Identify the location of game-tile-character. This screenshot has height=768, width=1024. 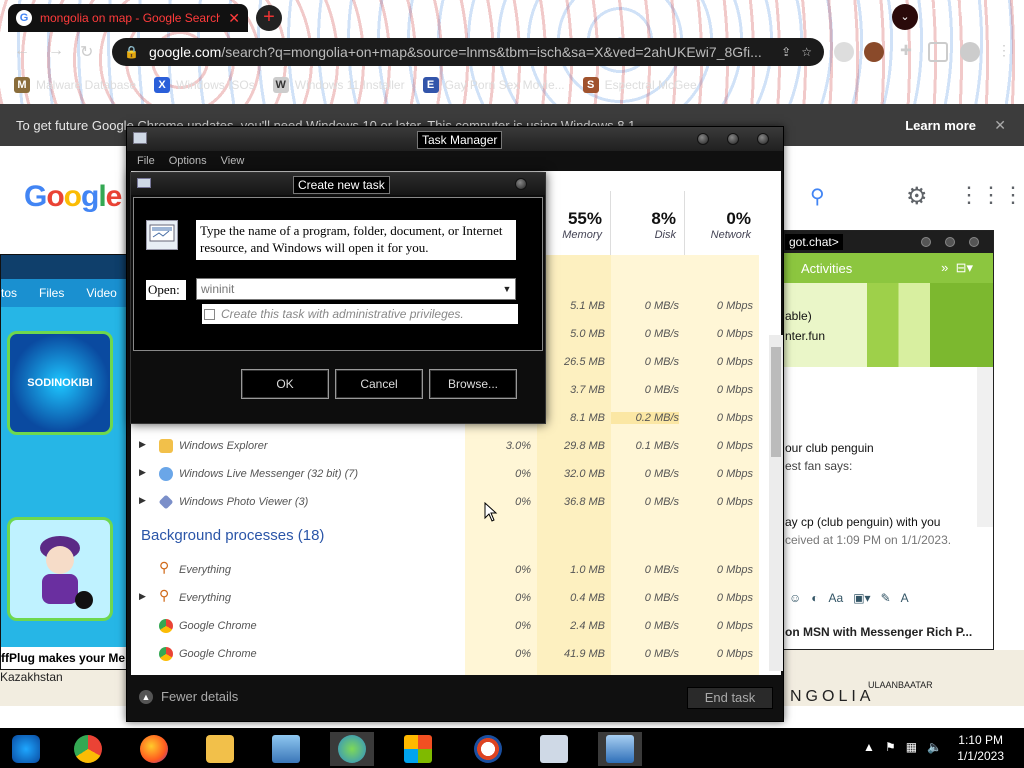
(60, 569).